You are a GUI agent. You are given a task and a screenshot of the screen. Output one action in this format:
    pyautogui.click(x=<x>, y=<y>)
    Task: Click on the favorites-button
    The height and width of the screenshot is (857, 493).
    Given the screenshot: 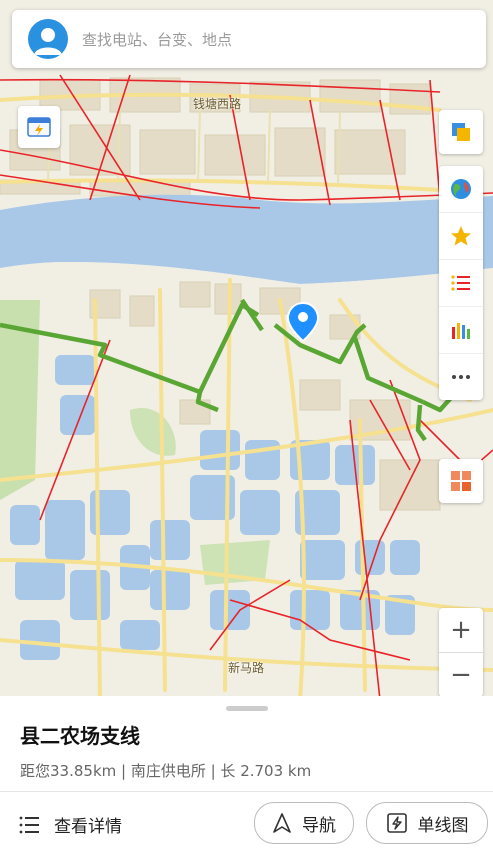 What is the action you would take?
    pyautogui.click(x=461, y=236)
    